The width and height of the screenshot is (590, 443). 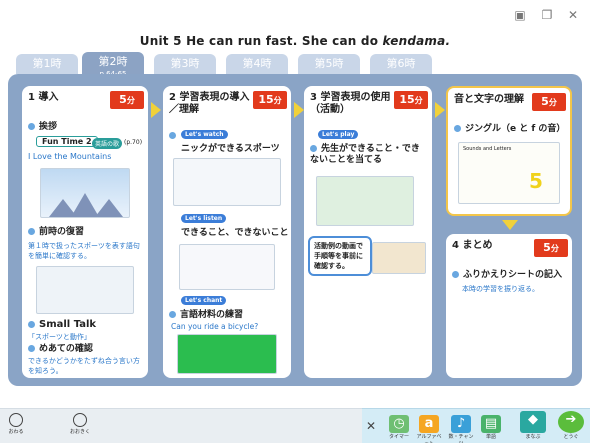 What do you see at coordinates (533, 422) in the screenshot?
I see `learn-icon: ◆` at bounding box center [533, 422].